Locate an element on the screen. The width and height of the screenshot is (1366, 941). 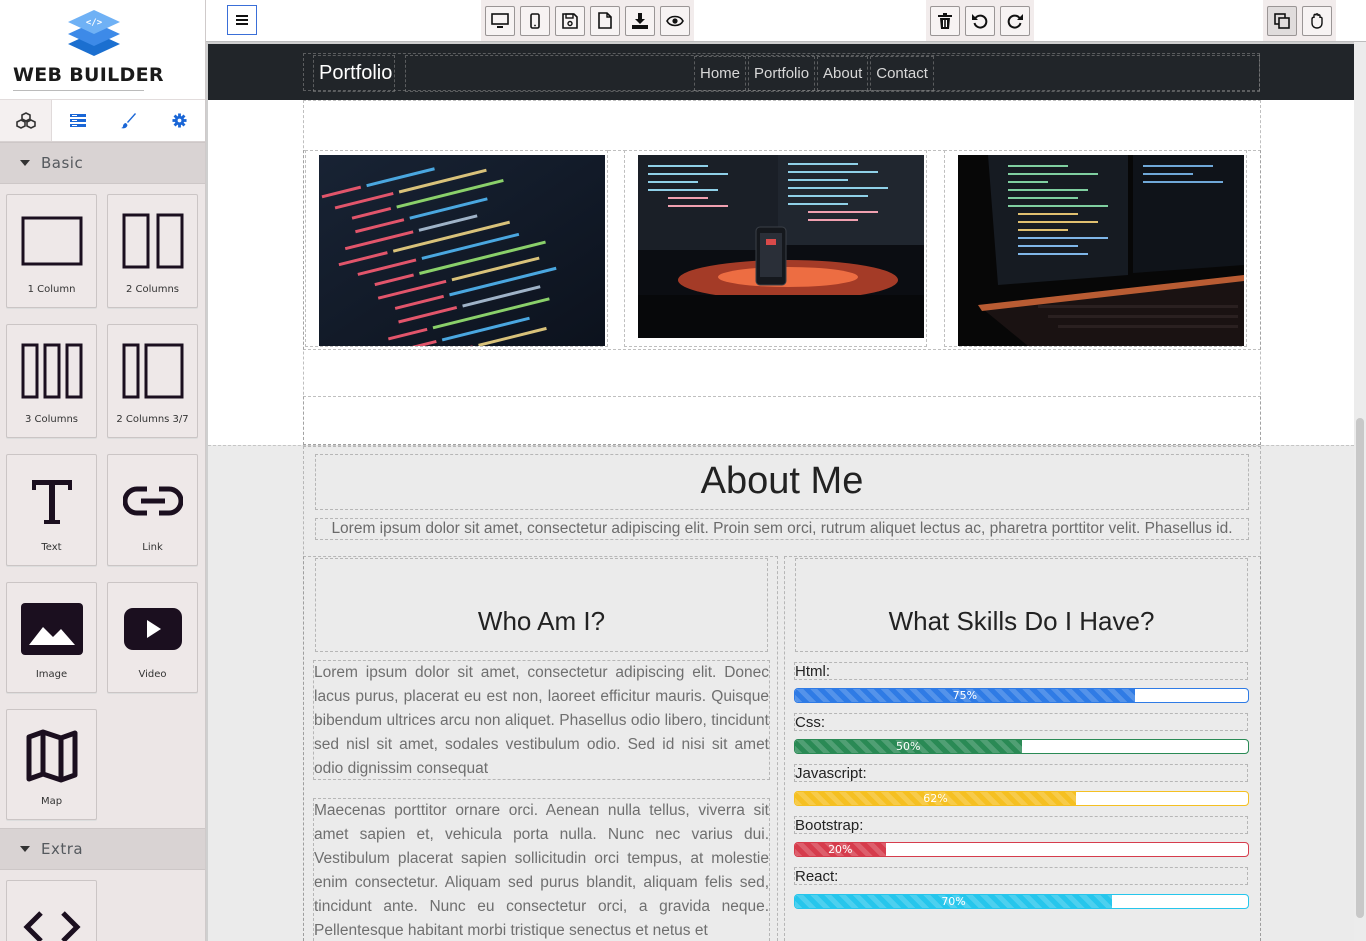
skill-label-bootstrap: Bootstrap: is located at coordinates (1021, 825).